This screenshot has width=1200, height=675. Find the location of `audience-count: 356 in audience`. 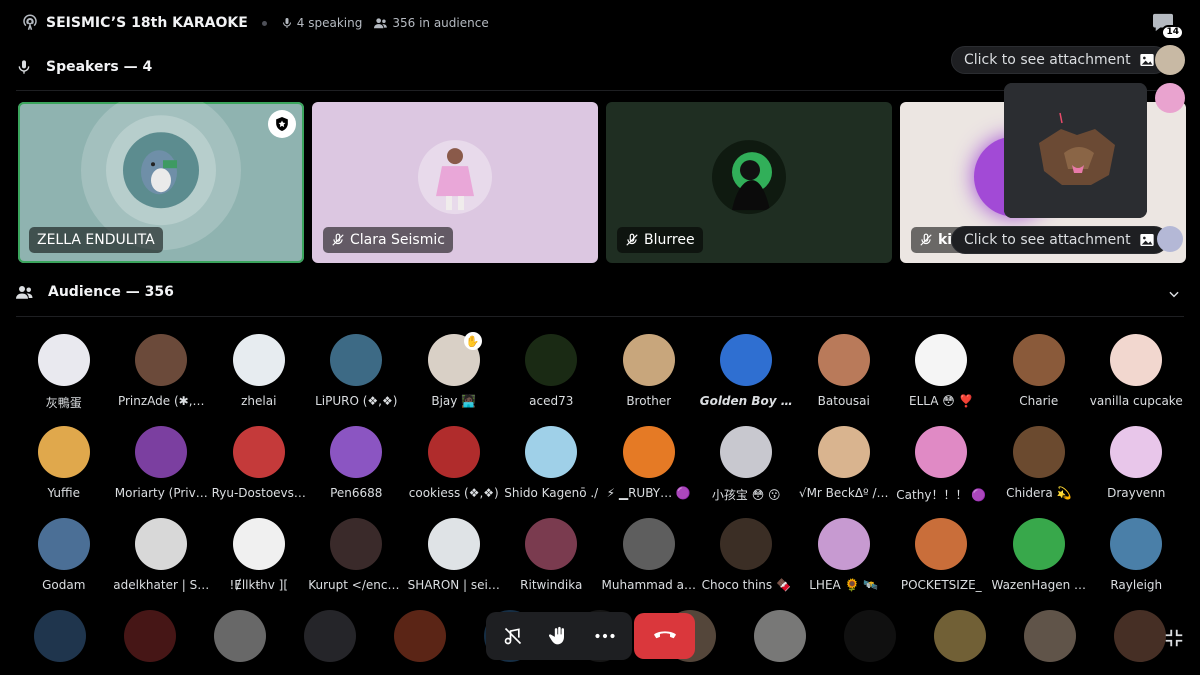

audience-count: 356 in audience is located at coordinates (431, 23).